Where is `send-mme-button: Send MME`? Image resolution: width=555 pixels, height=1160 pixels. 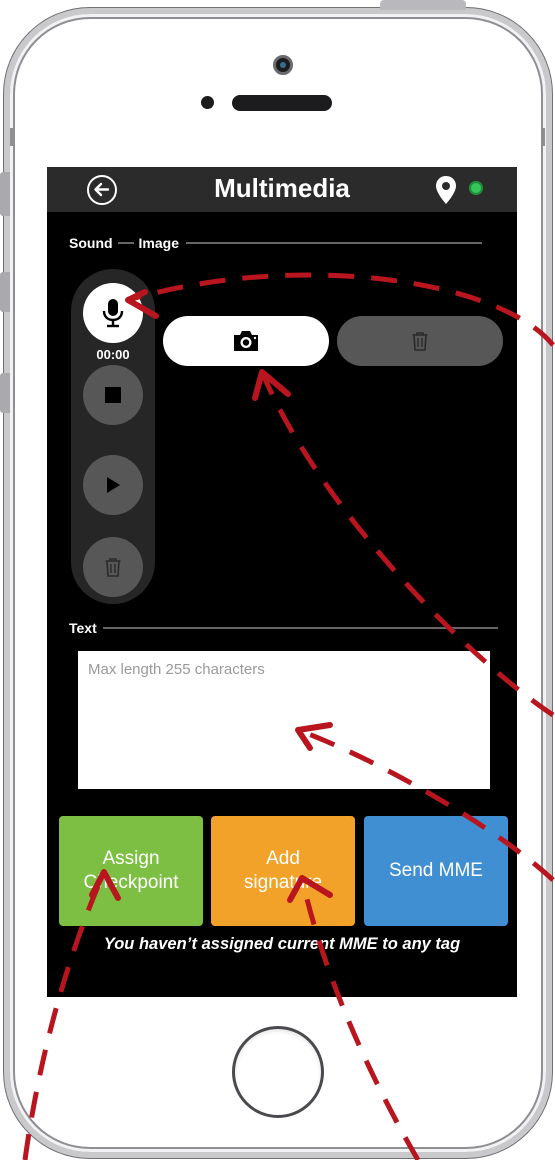
send-mme-button: Send MME is located at coordinates (436, 871).